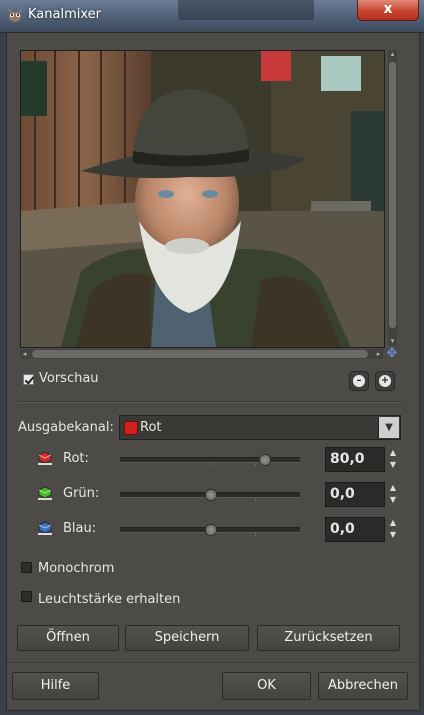  What do you see at coordinates (81, 493) in the screenshot?
I see `green-channel-label: Grün:` at bounding box center [81, 493].